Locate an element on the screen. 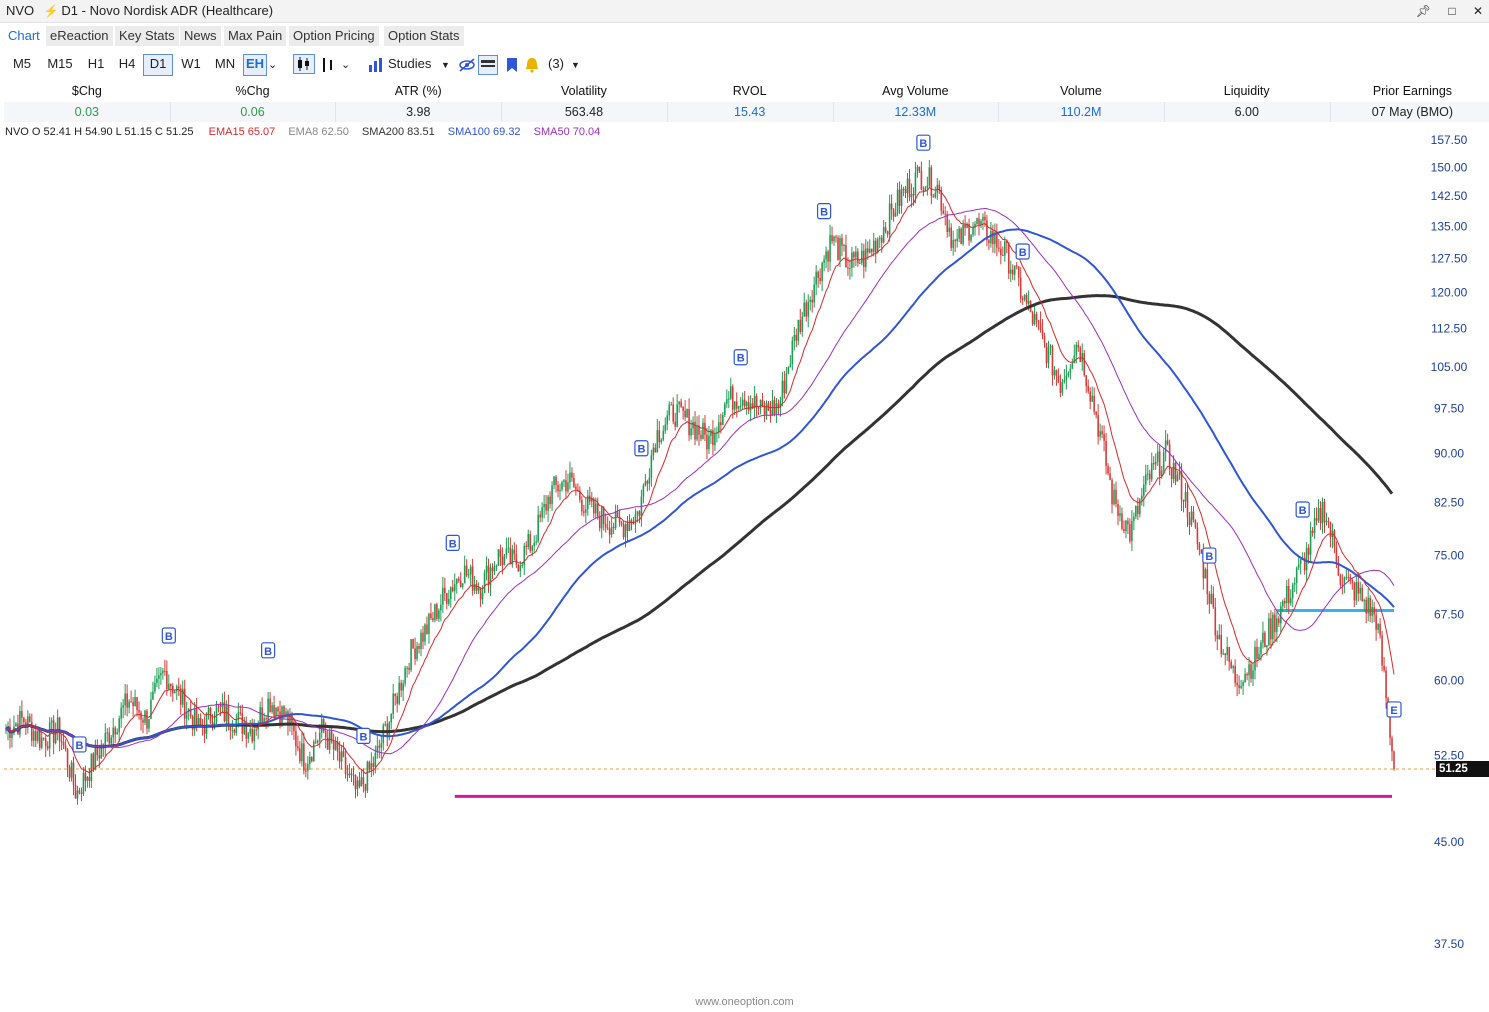 The image size is (1489, 1012). price-tick-label: 150.00 is located at coordinates (1449, 167).